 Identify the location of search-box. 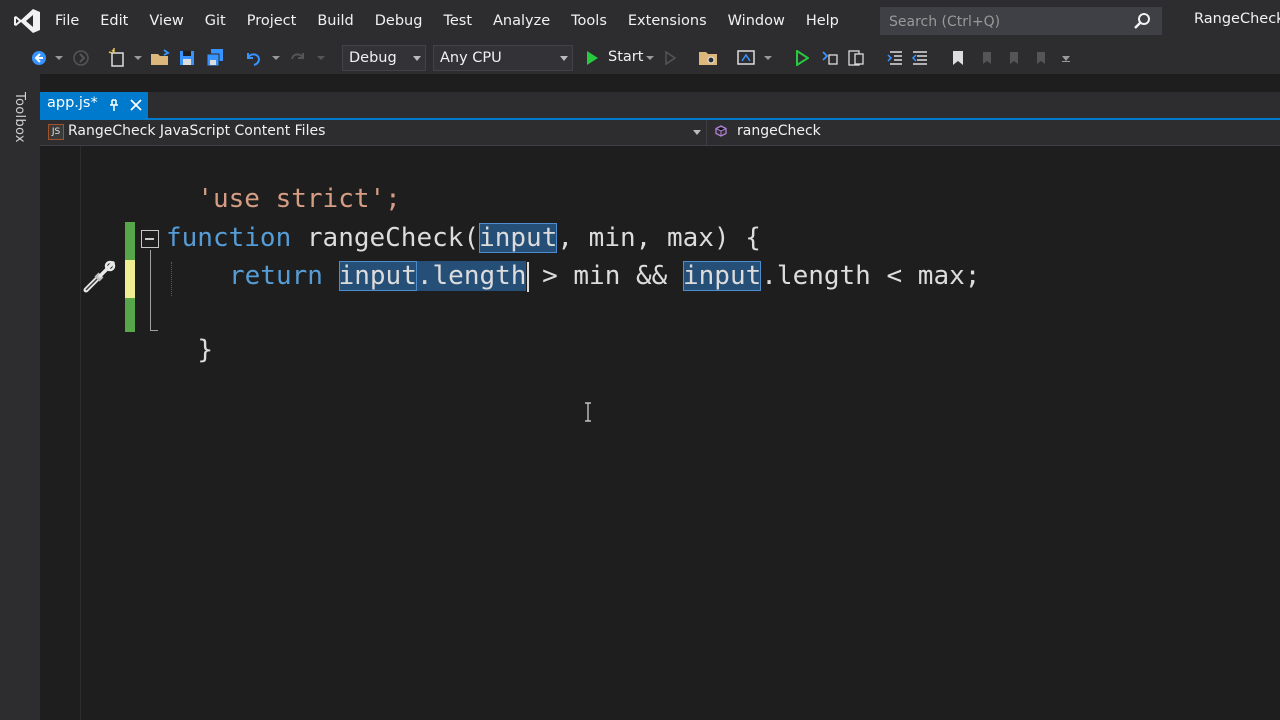
(1021, 21).